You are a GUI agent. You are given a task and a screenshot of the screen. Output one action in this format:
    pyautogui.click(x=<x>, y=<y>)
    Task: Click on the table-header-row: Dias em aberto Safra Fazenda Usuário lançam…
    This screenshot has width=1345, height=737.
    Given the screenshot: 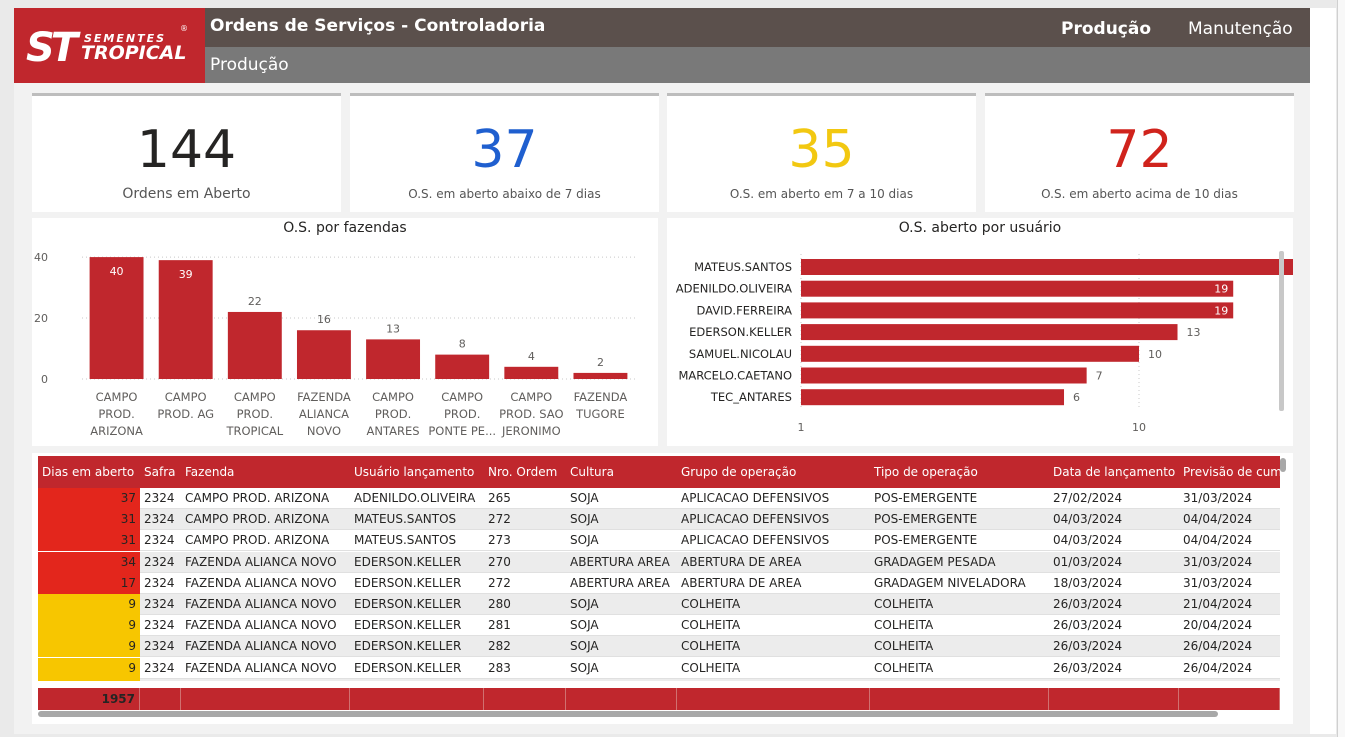 What is the action you would take?
    pyautogui.click(x=659, y=472)
    